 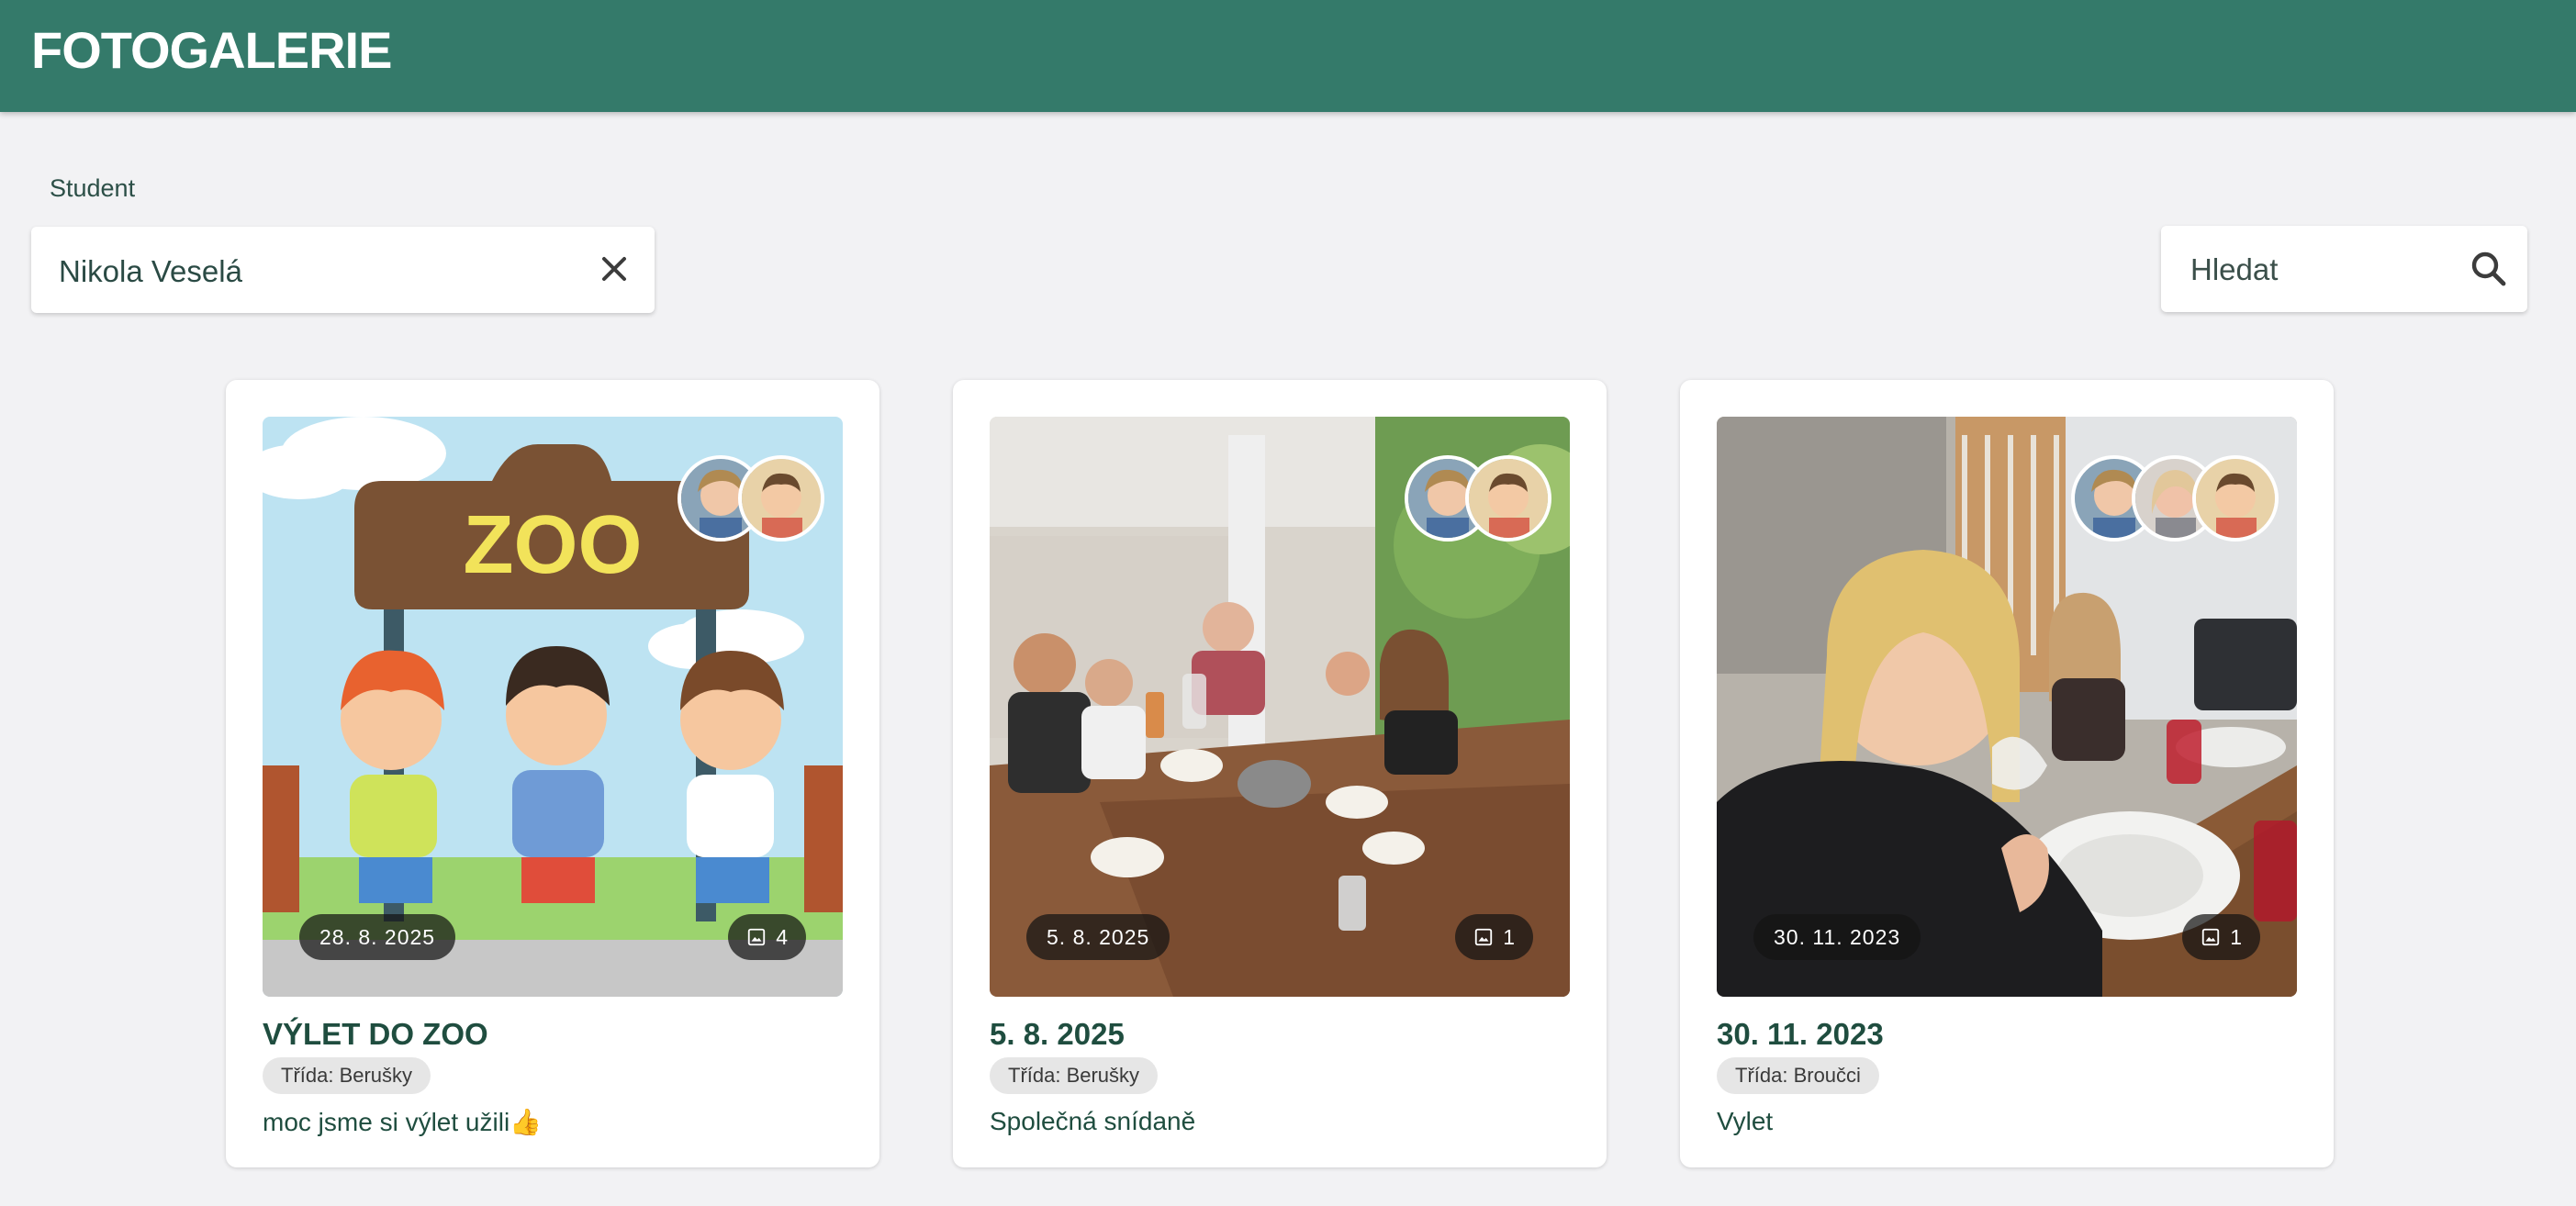 What do you see at coordinates (343, 270) in the screenshot?
I see `student-select: Nikola Veselá` at bounding box center [343, 270].